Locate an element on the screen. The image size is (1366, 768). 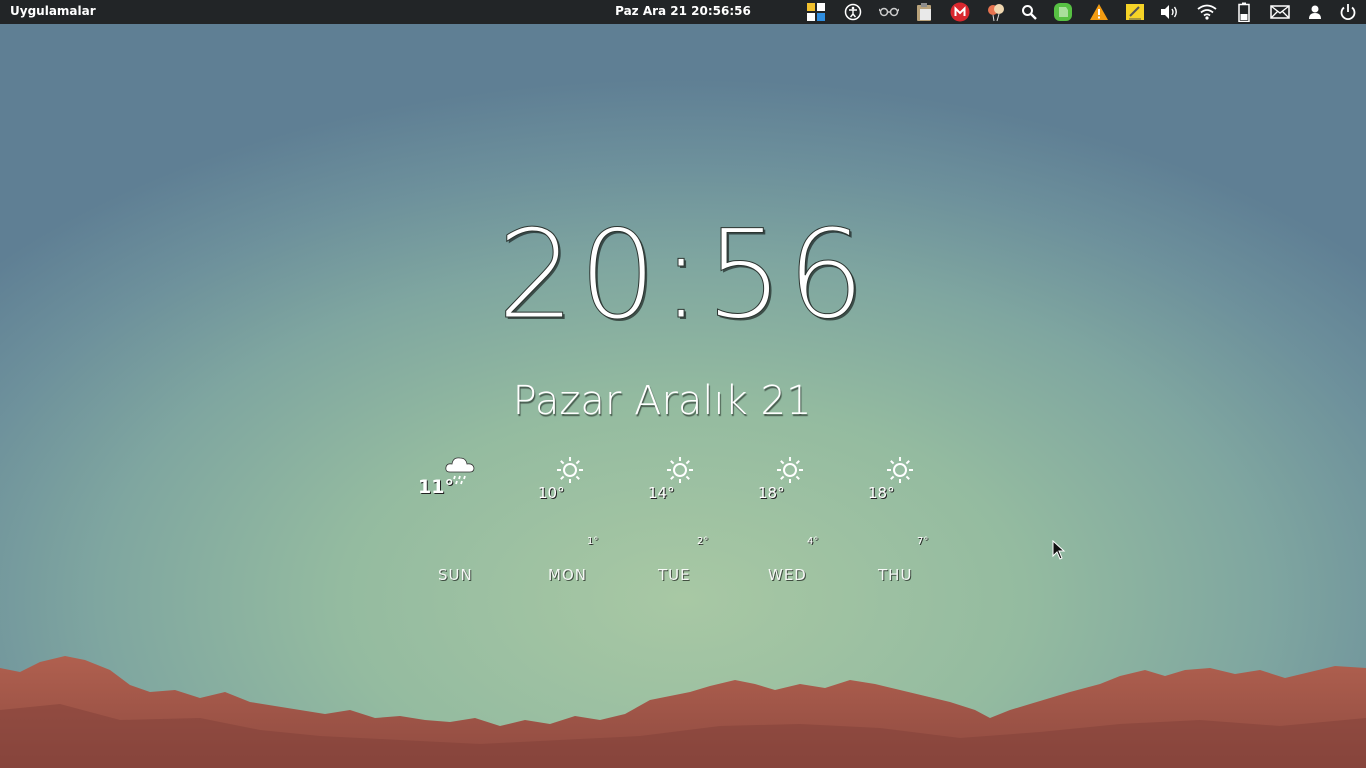
glasses-icon is located at coordinates (889, 12).